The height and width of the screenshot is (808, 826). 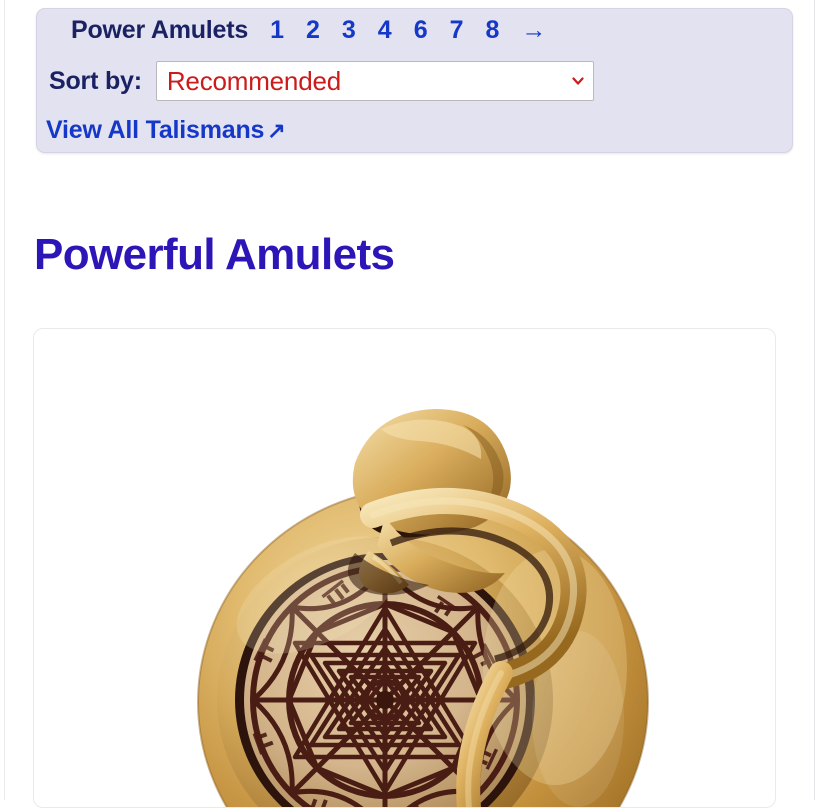 I want to click on view-all-label: View All Talismans, so click(x=155, y=130).